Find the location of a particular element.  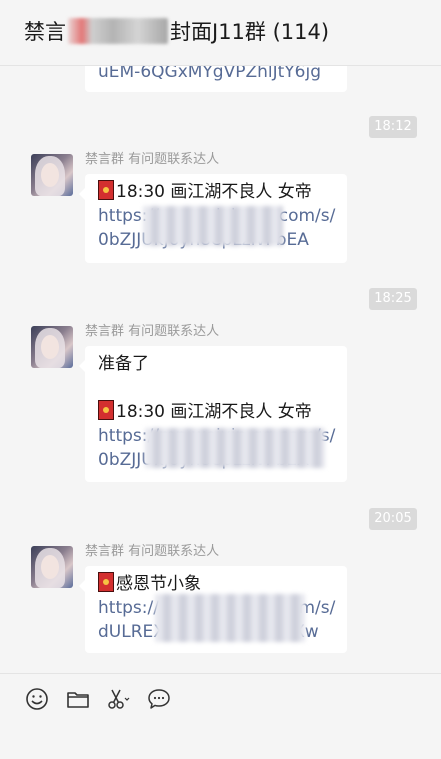

timestamp: 18:12 is located at coordinates (393, 127).